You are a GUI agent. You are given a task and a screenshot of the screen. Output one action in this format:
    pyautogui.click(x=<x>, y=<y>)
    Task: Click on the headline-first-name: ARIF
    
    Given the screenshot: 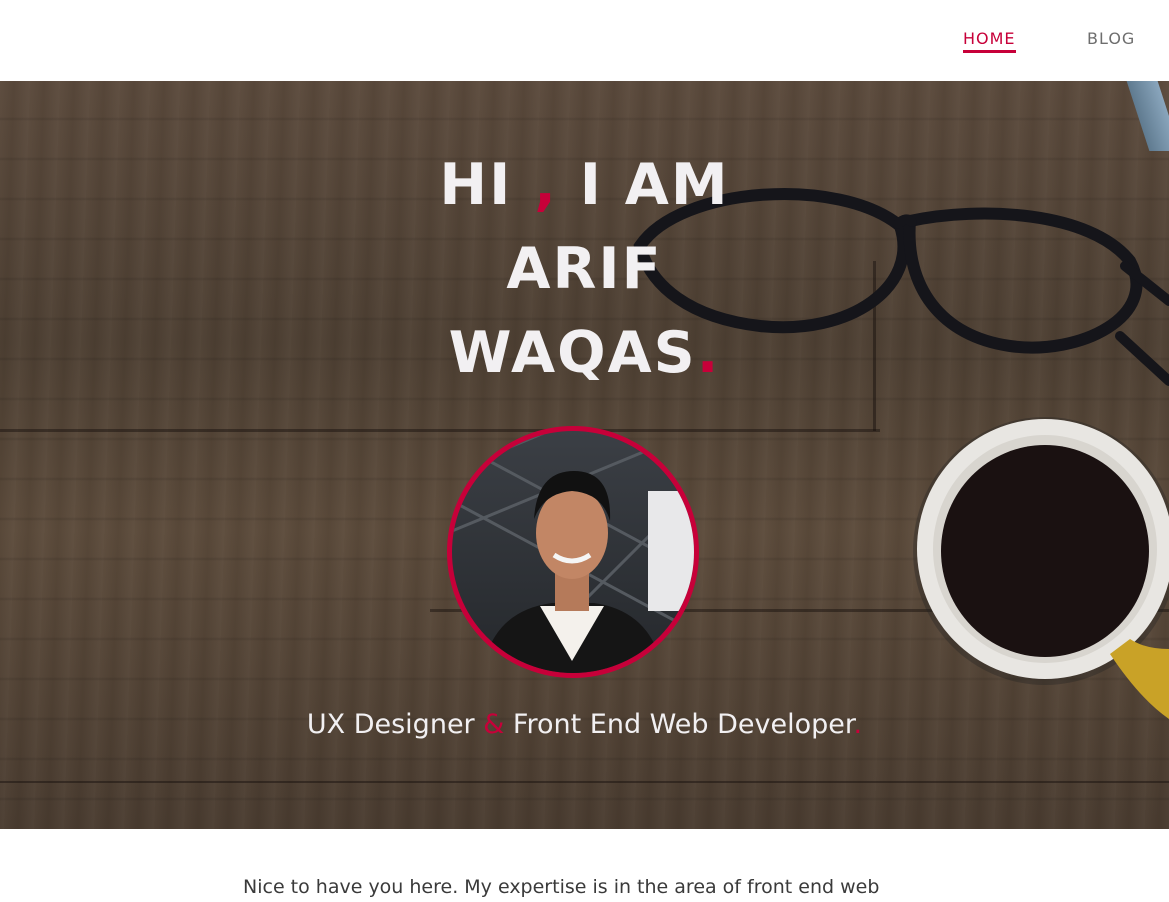 What is the action you would take?
    pyautogui.click(x=584, y=269)
    